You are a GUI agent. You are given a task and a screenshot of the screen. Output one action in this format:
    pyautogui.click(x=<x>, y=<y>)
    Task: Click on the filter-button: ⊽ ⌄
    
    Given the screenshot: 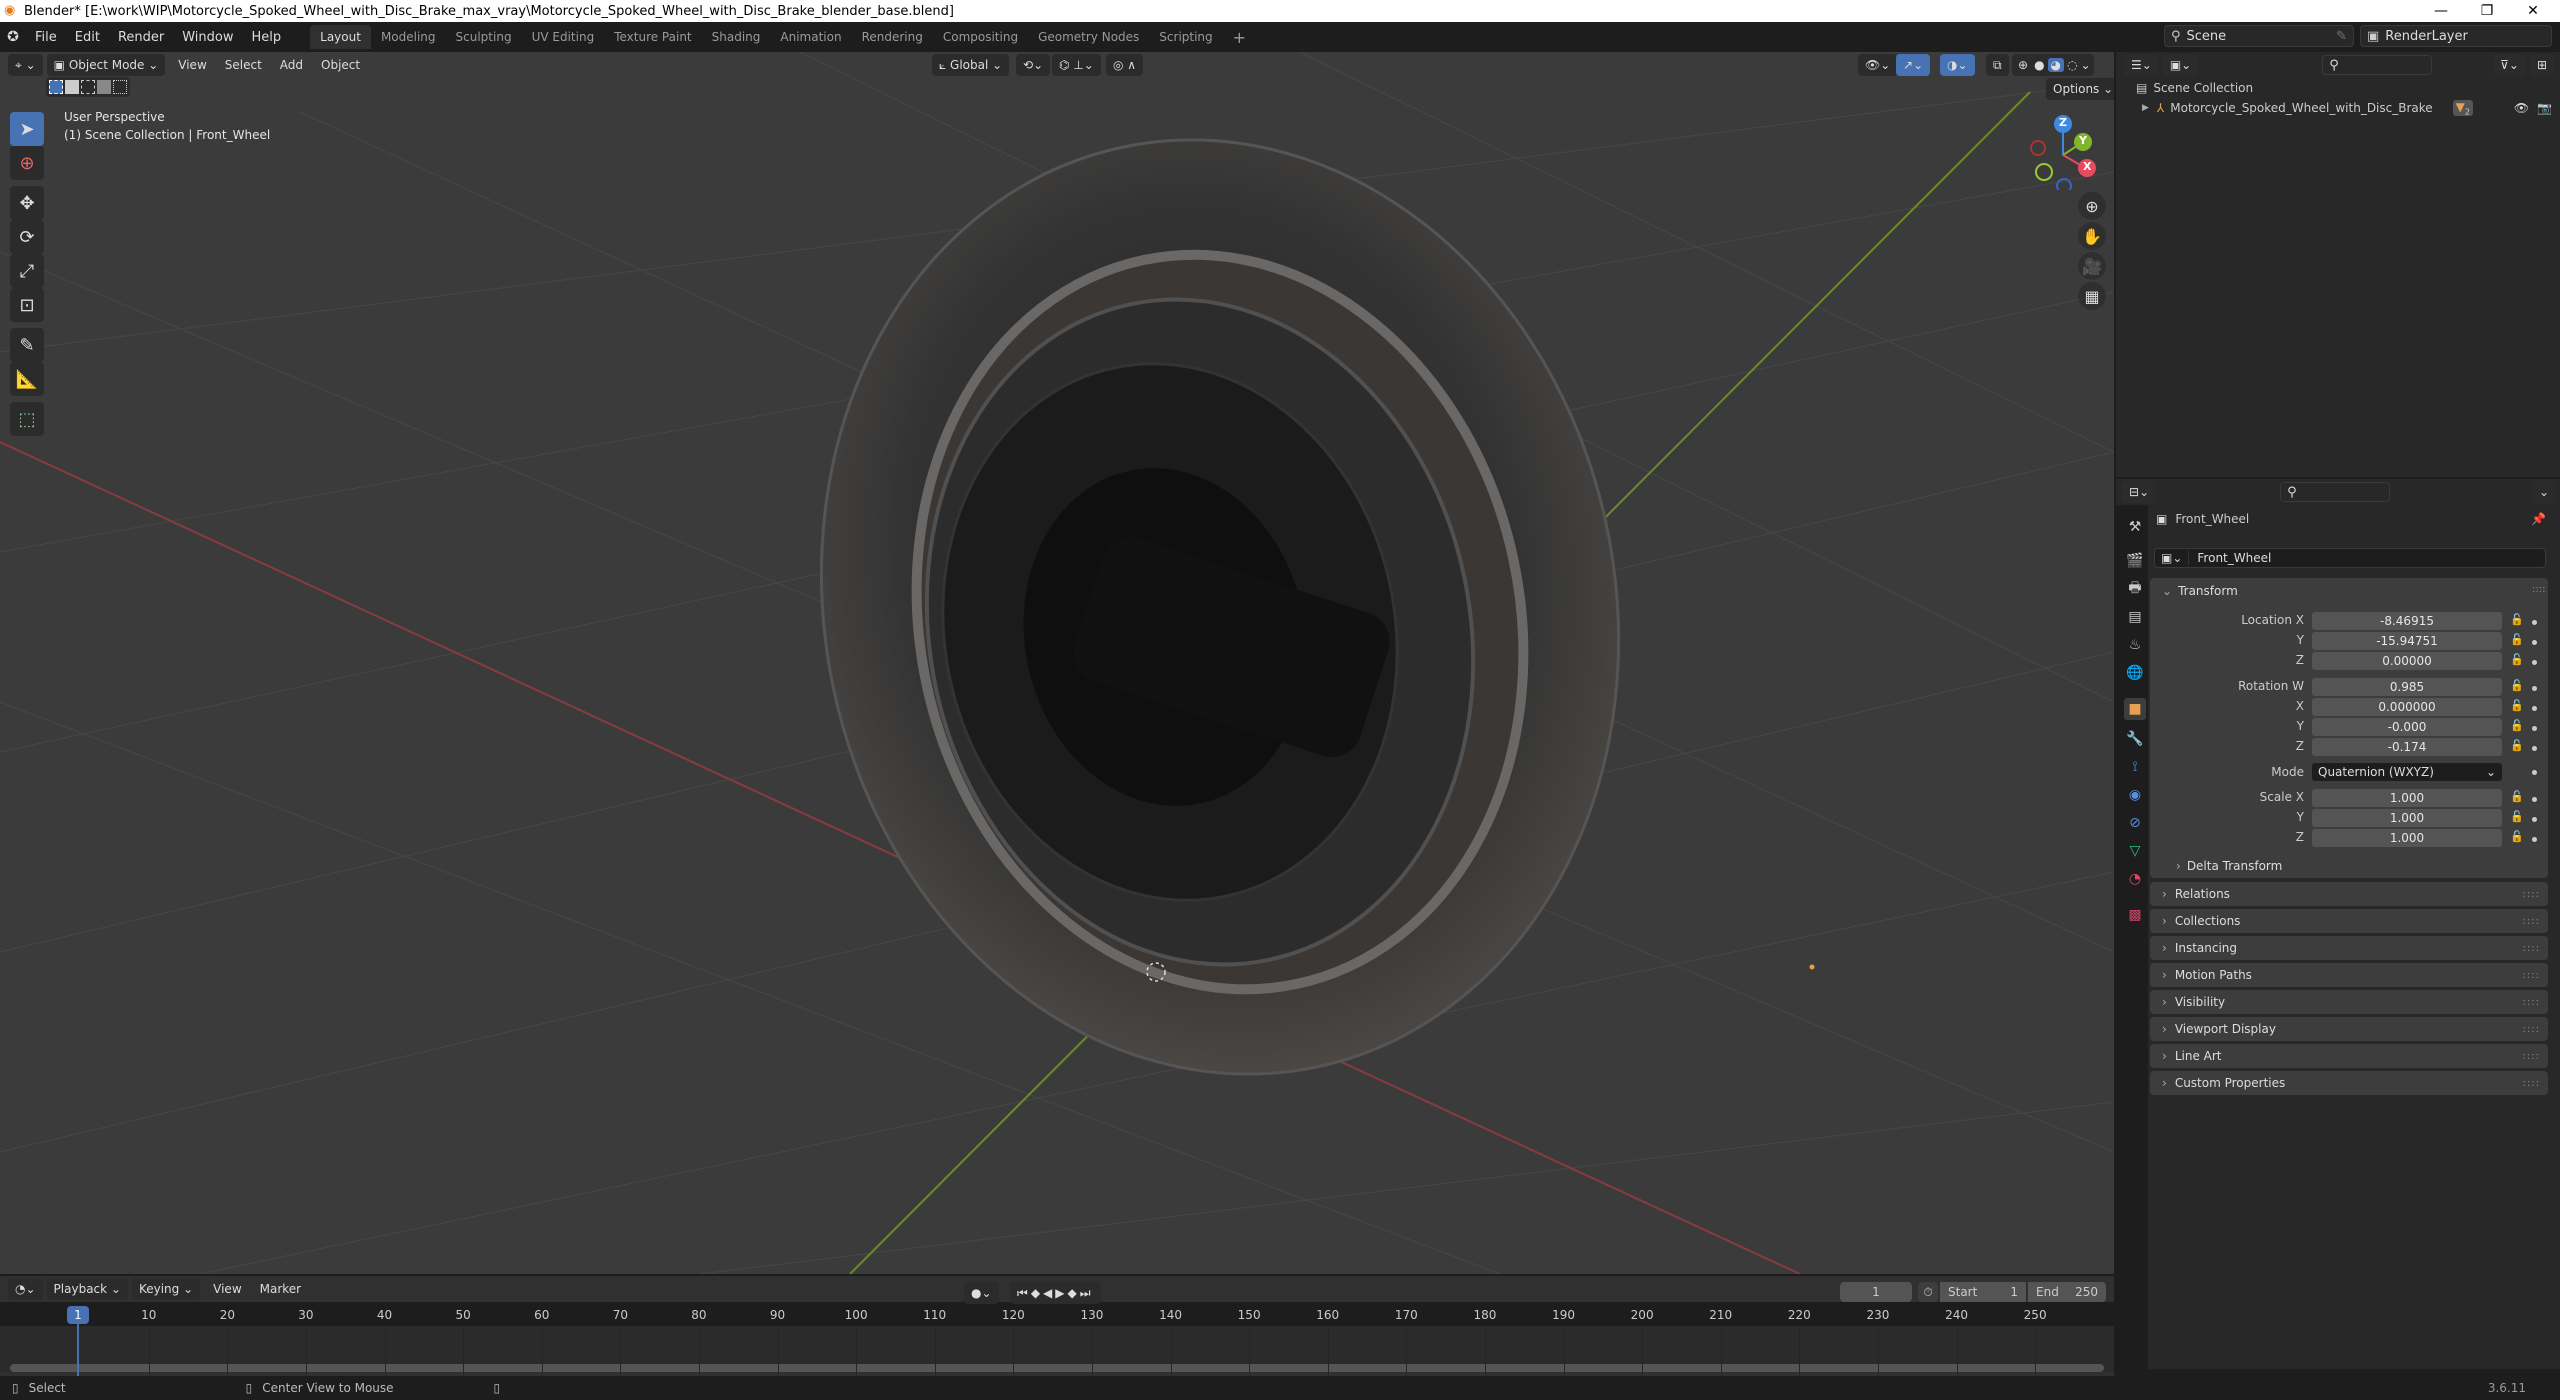 What is the action you would take?
    pyautogui.click(x=2509, y=65)
    